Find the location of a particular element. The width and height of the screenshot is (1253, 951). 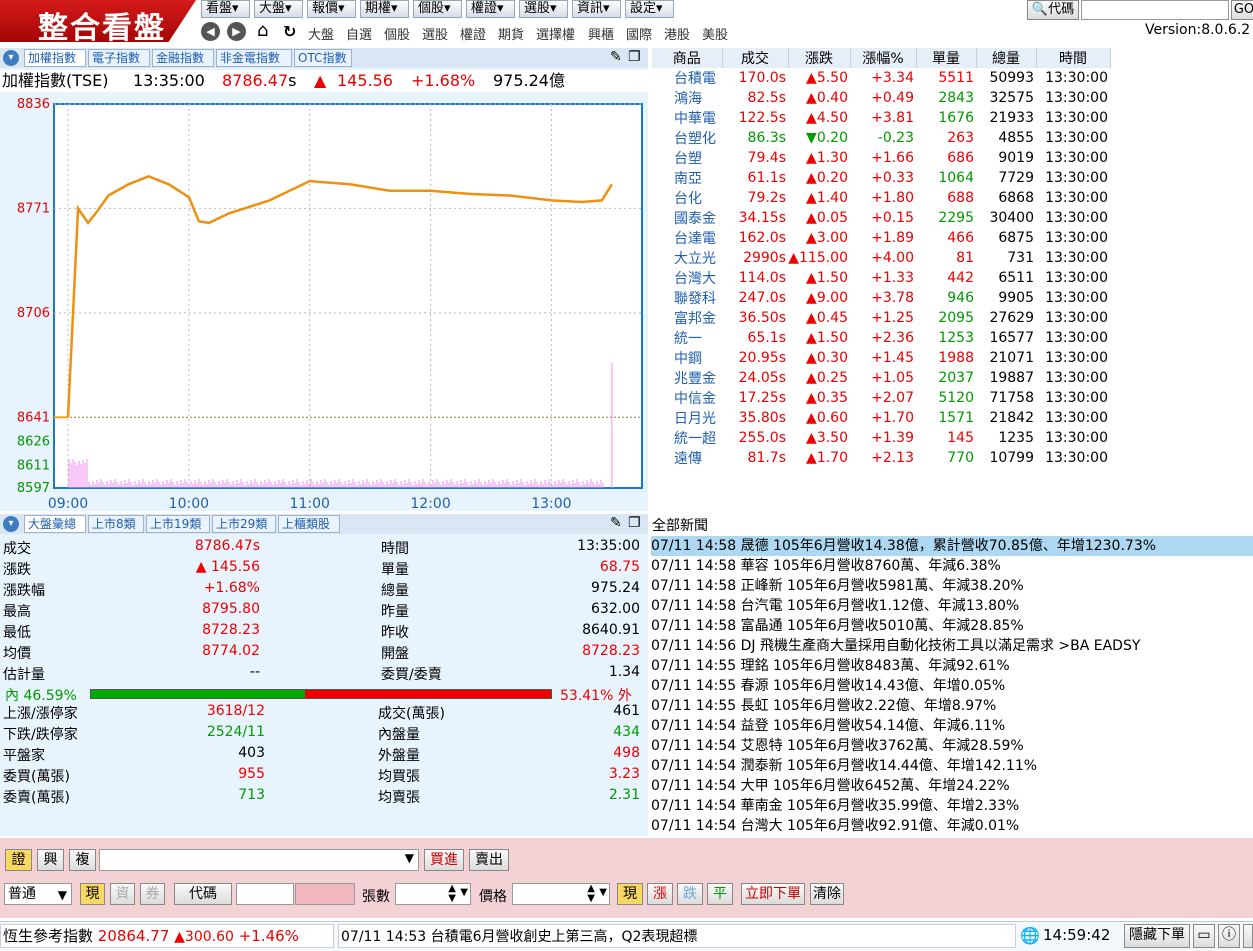

sell-button: 賣出 is located at coordinates (489, 860).